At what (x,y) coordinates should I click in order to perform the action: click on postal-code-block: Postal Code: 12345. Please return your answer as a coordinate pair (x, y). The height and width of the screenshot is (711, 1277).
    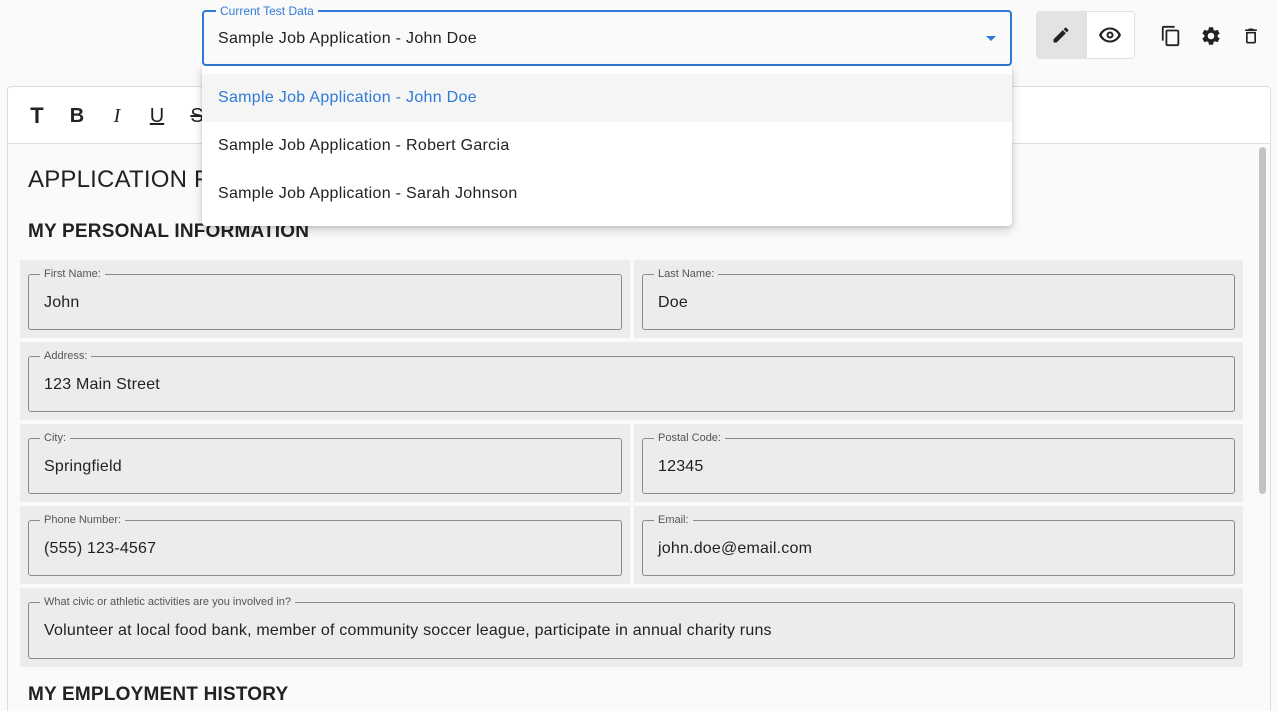
    Looking at the image, I should click on (938, 463).